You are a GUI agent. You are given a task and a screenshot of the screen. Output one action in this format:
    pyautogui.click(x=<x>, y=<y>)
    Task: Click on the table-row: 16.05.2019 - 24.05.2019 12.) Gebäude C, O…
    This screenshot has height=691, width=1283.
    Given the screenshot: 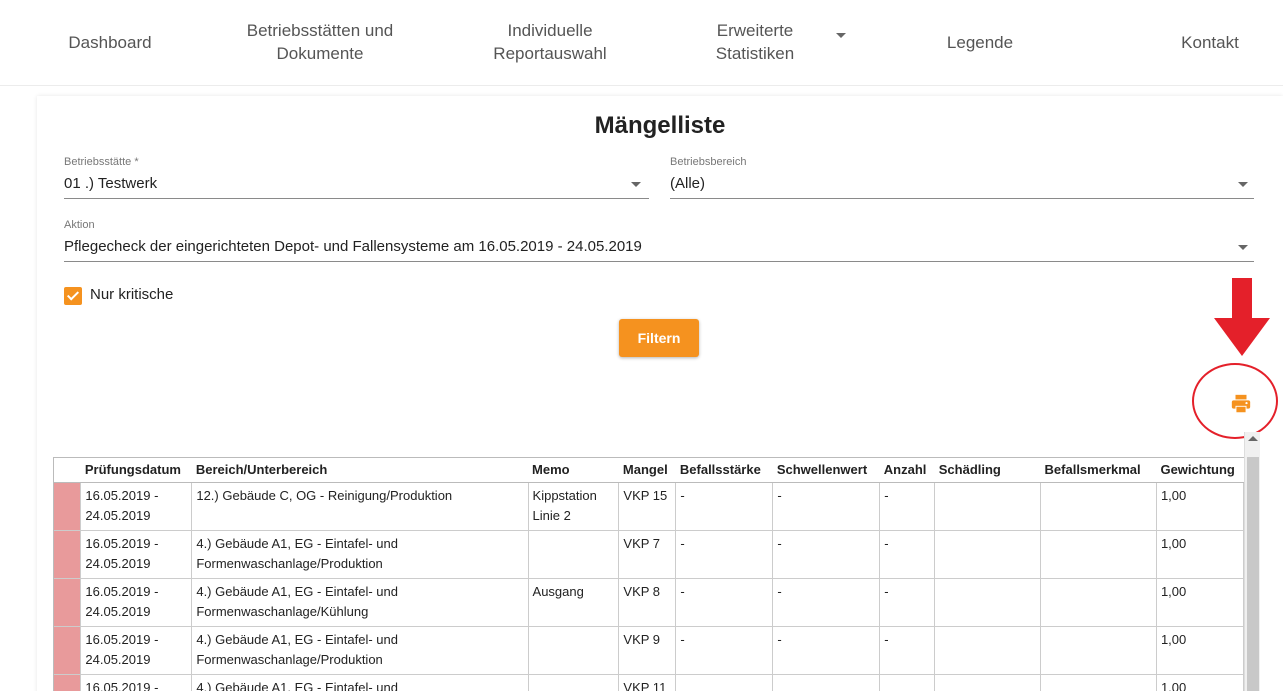 What is the action you would take?
    pyautogui.click(x=649, y=506)
    